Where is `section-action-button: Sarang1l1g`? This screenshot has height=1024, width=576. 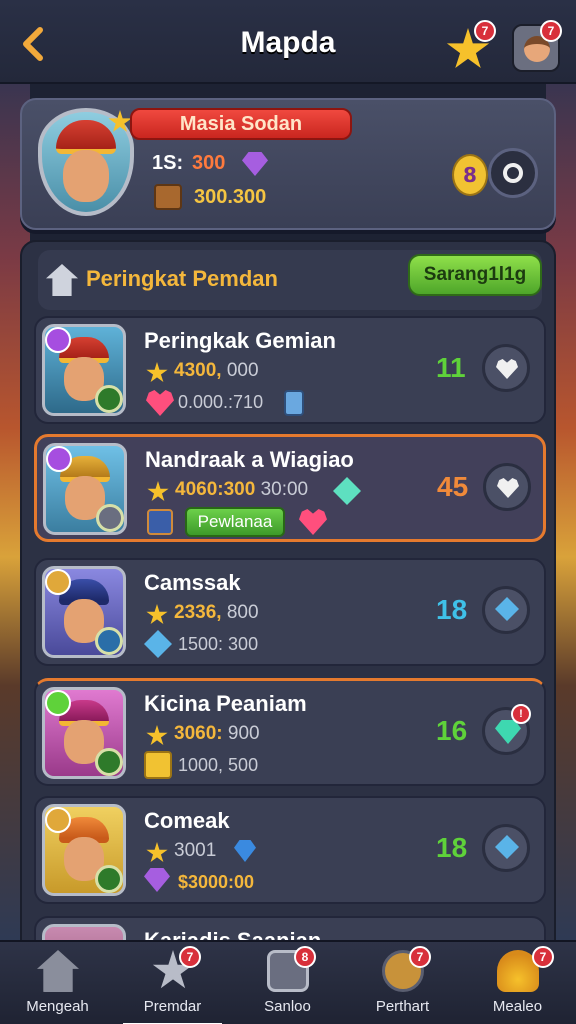
section-action-button: Sarang1l1g is located at coordinates (475, 275).